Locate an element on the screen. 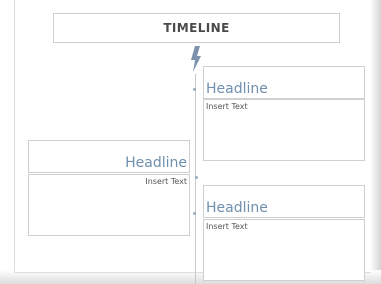 This screenshot has height=284, width=381. timeline-title-box: TIMELINE is located at coordinates (196, 28).